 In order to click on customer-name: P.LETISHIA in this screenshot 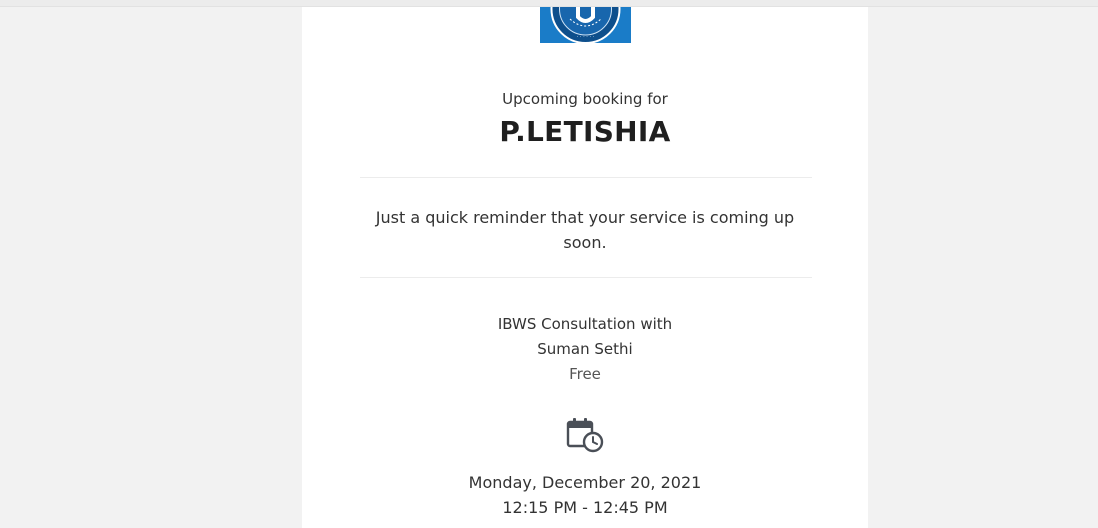, I will do `click(585, 131)`.